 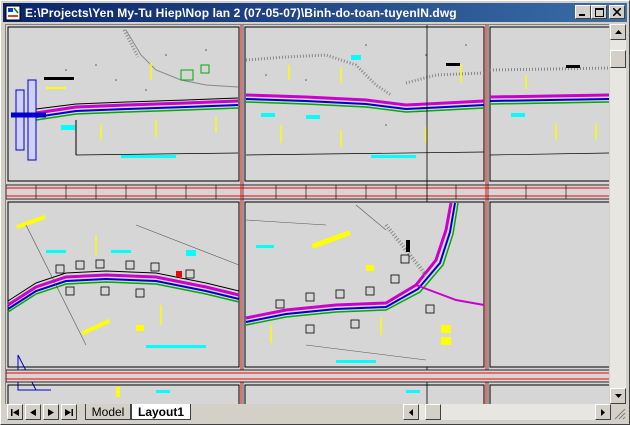 I want to click on close-icon, so click(x=617, y=12).